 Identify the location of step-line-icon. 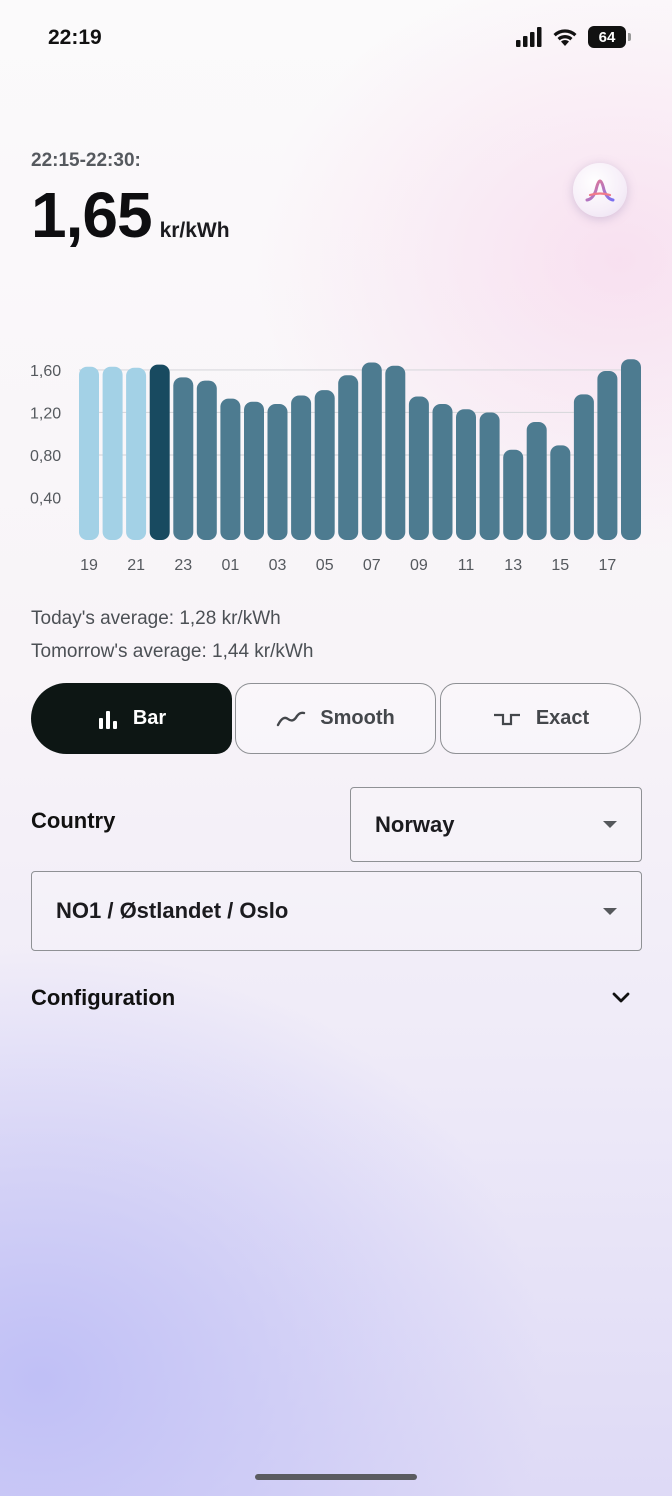
(506, 719).